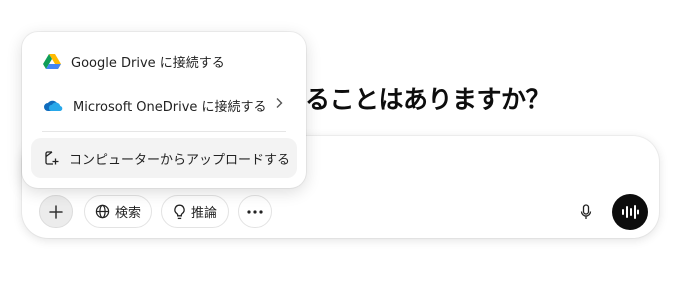 The width and height of the screenshot is (684, 290). What do you see at coordinates (180, 160) in the screenshot?
I see `menu-item-label: コンピューターからアップロードする` at bounding box center [180, 160].